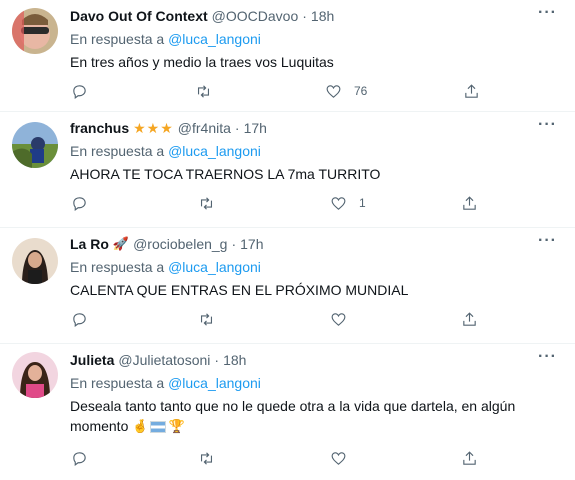 The height and width of the screenshot is (480, 575). I want to click on user-handle: @OOCDavoo, so click(255, 16).